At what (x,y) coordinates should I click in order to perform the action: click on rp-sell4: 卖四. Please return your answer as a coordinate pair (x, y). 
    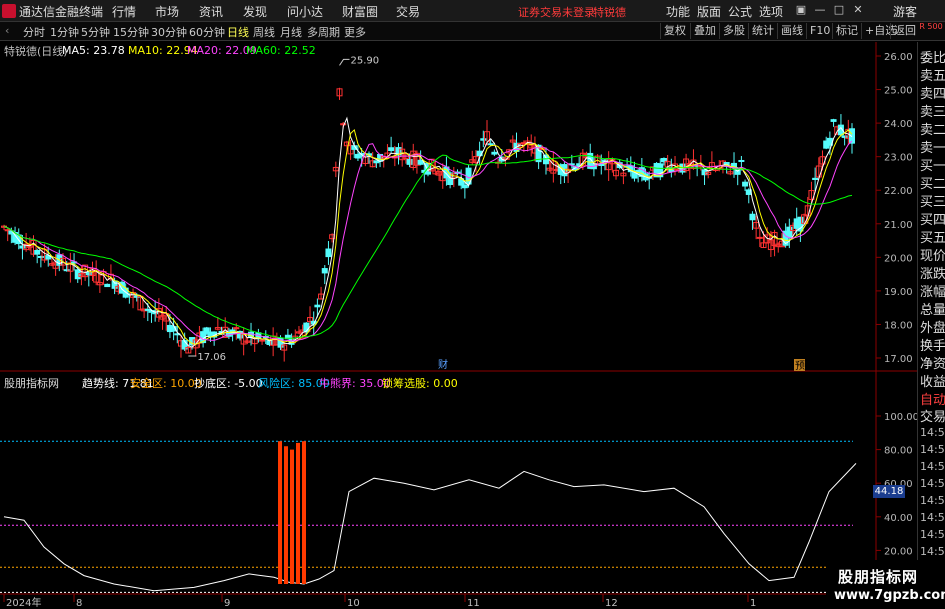
    Looking at the image, I should click on (932, 92).